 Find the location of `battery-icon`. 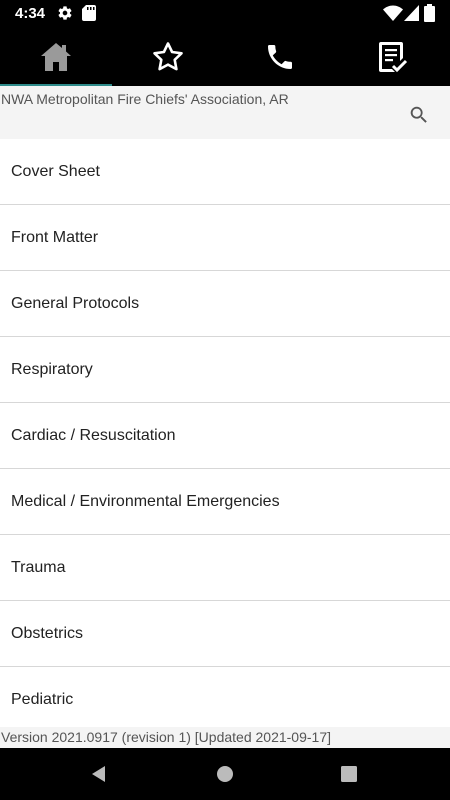

battery-icon is located at coordinates (429, 15).